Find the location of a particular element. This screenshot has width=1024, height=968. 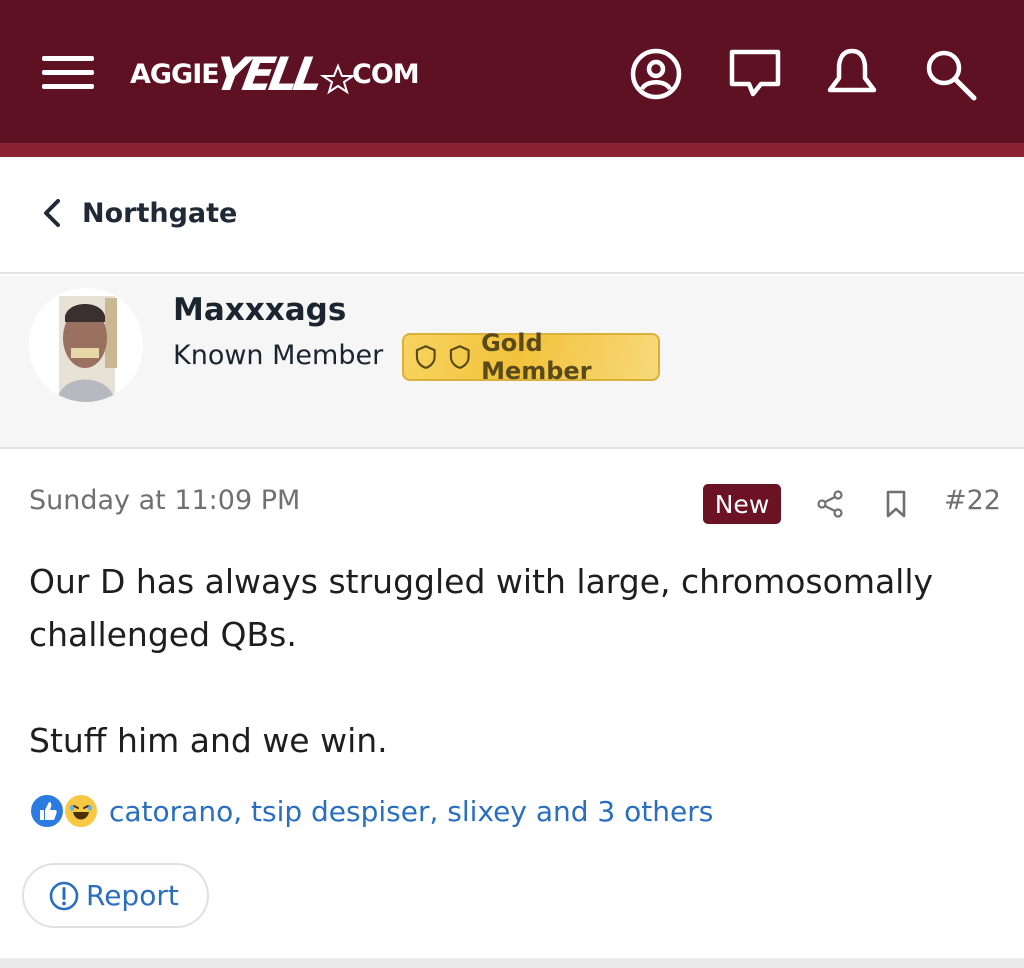

avatar-image is located at coordinates (86, 345).